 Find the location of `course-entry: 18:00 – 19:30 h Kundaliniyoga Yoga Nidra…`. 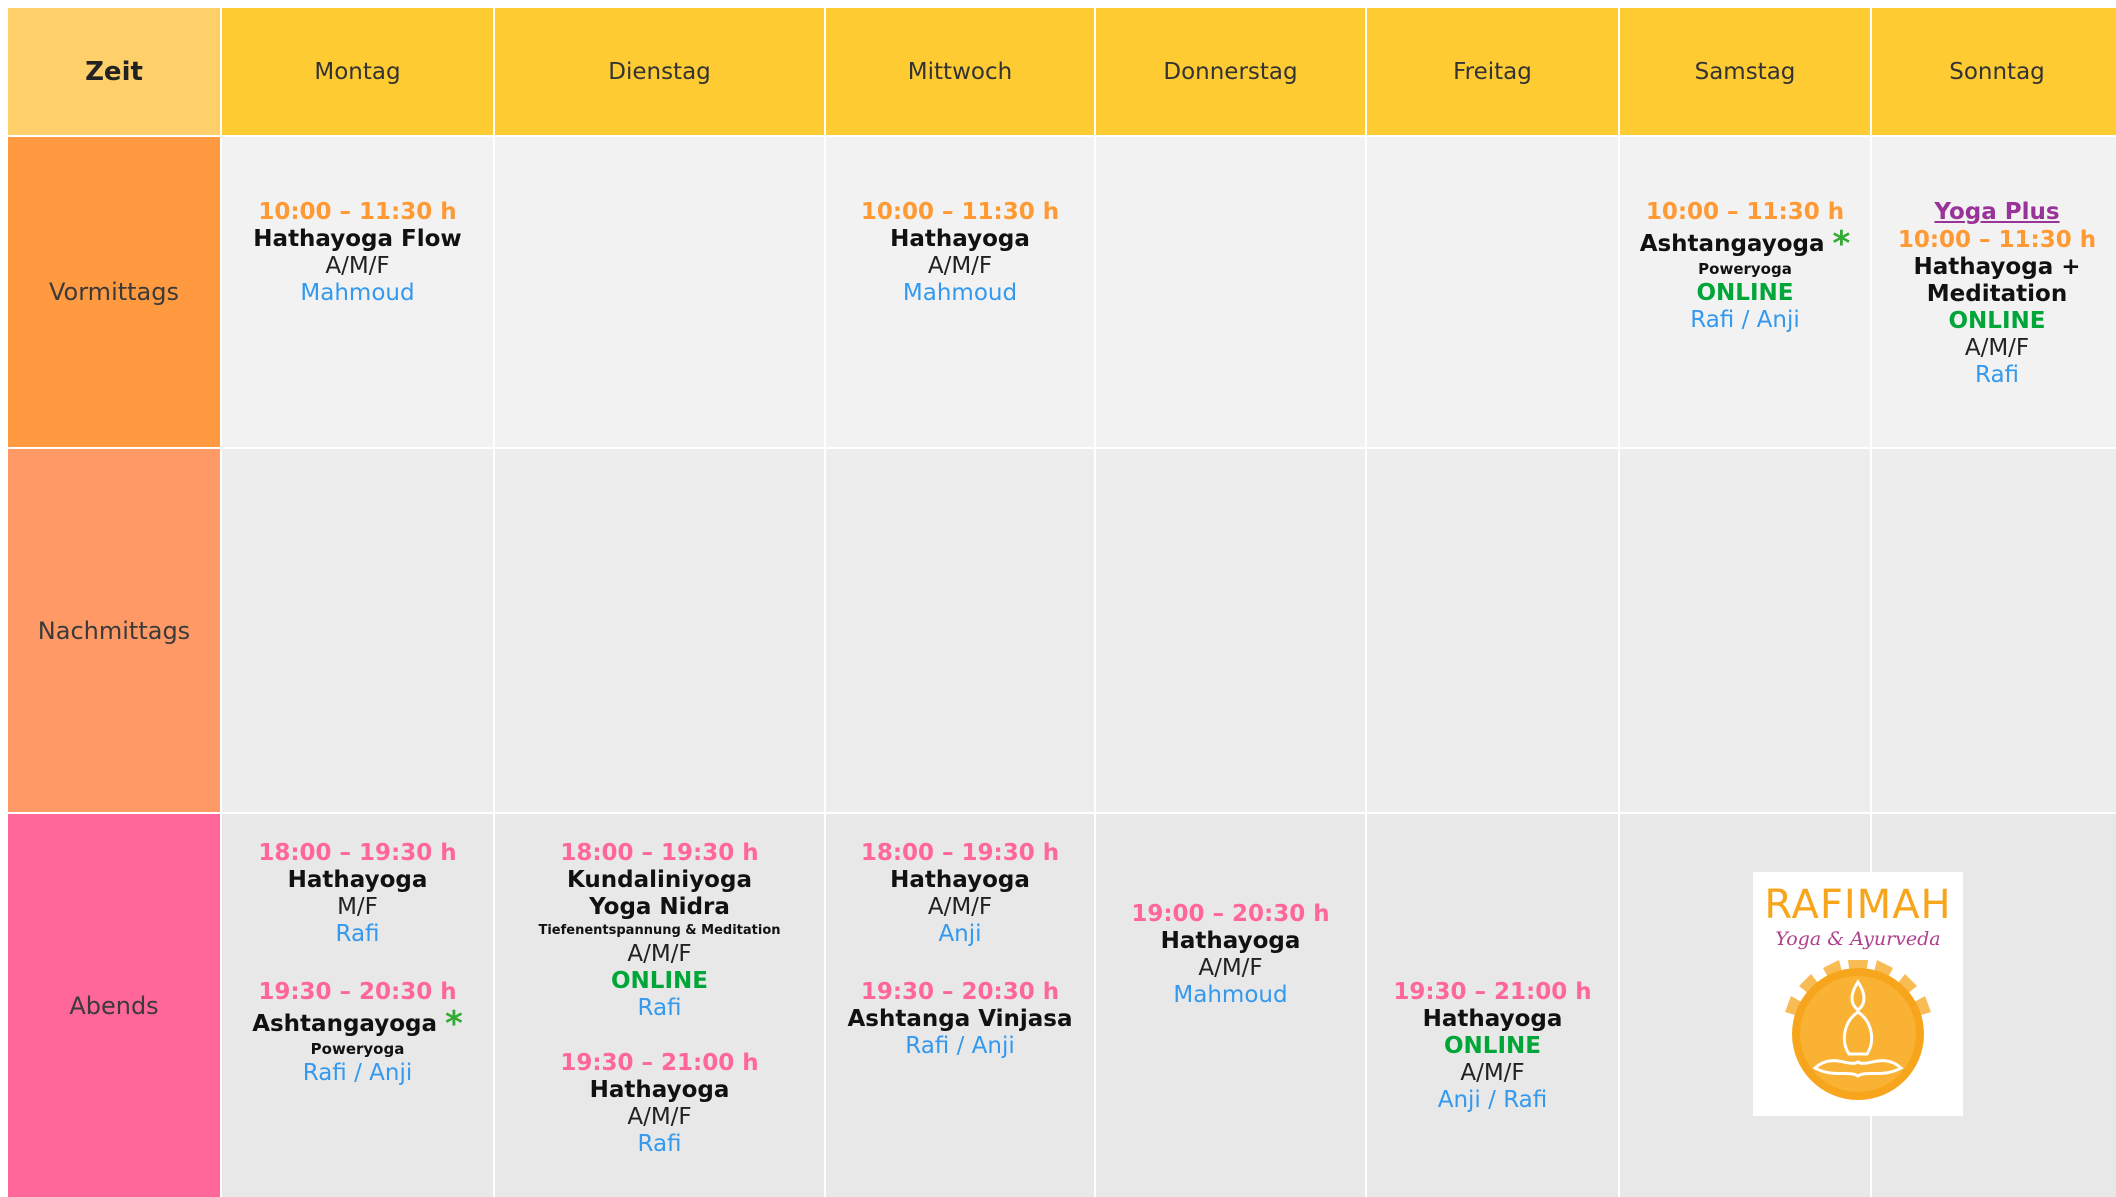

course-entry: 18:00 – 19:30 h Kundaliniyoga Yoga Nidra… is located at coordinates (659, 931).